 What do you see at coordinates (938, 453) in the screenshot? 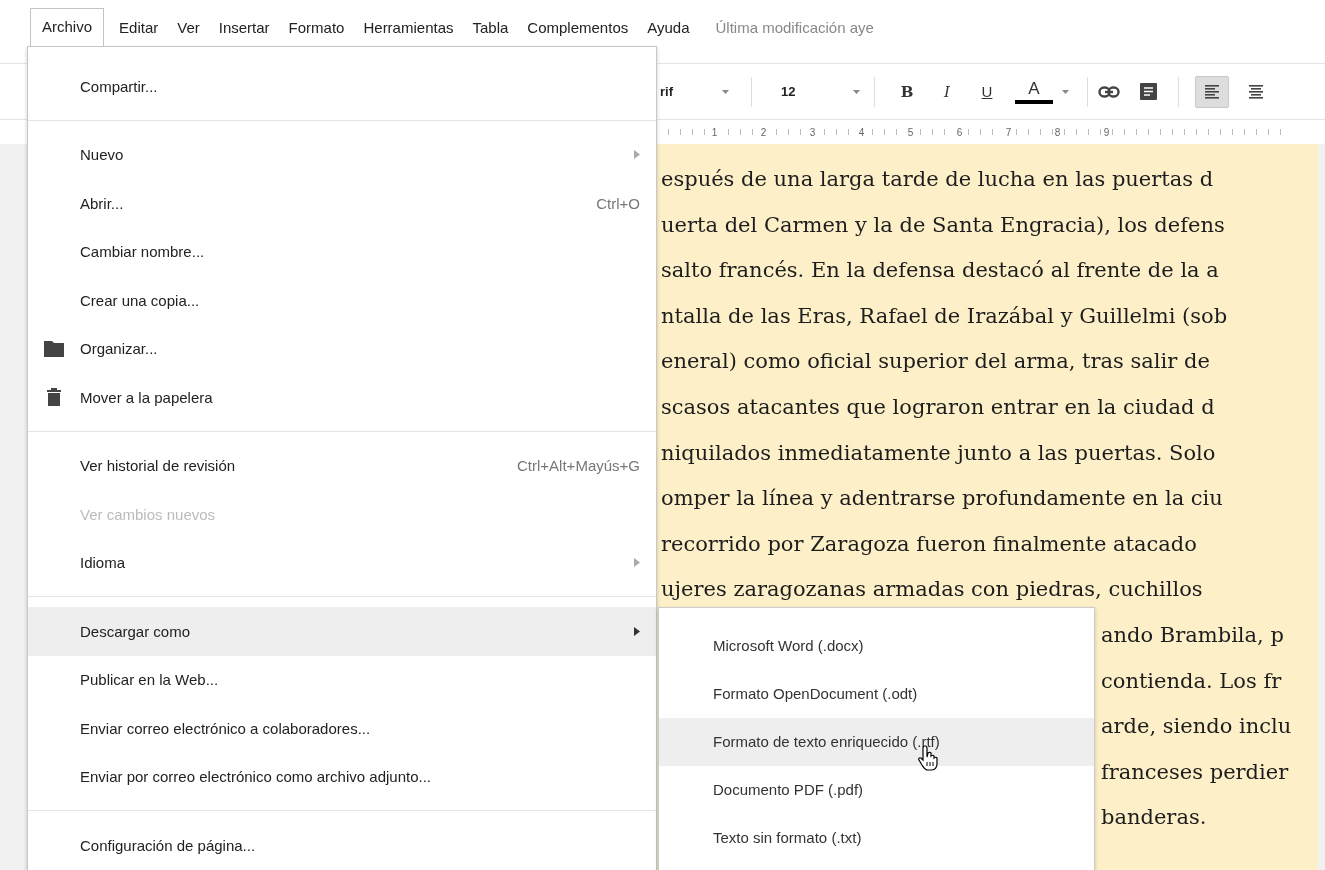
I see `document-text-line: niquilados inmediatamente junto a las puertas. Solo` at bounding box center [938, 453].